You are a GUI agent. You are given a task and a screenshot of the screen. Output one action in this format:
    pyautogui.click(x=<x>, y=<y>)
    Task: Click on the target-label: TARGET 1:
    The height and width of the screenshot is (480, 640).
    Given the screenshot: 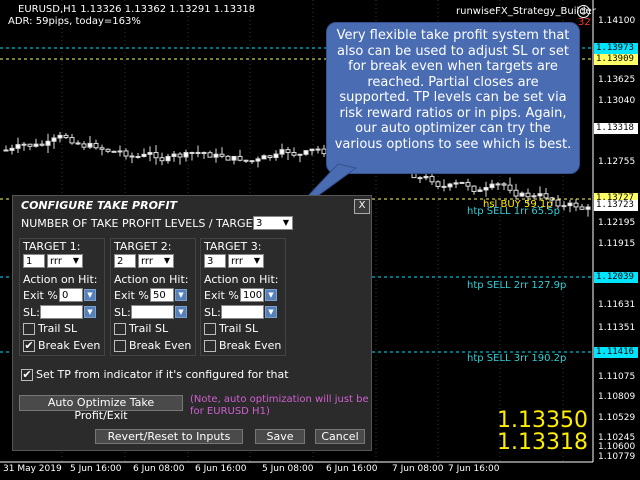 What is the action you would take?
    pyautogui.click(x=52, y=246)
    